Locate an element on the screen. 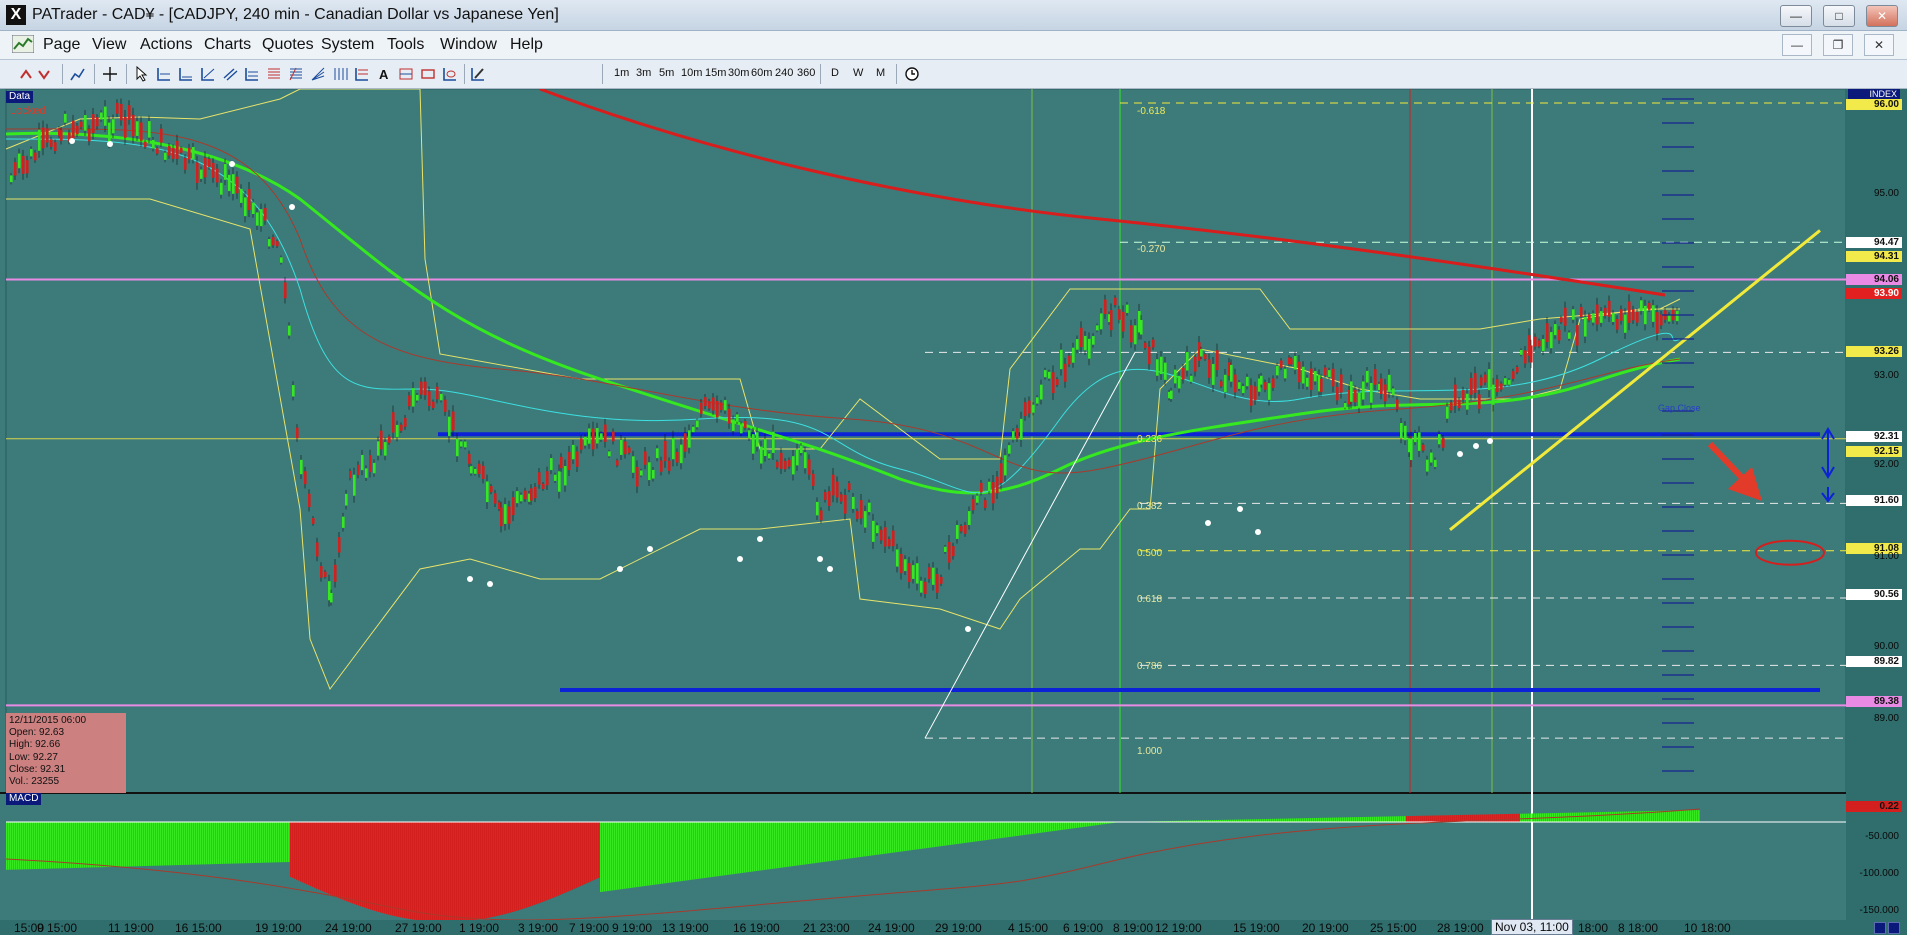 The width and height of the screenshot is (1907, 935). maximize-button: □ is located at coordinates (1839, 16).